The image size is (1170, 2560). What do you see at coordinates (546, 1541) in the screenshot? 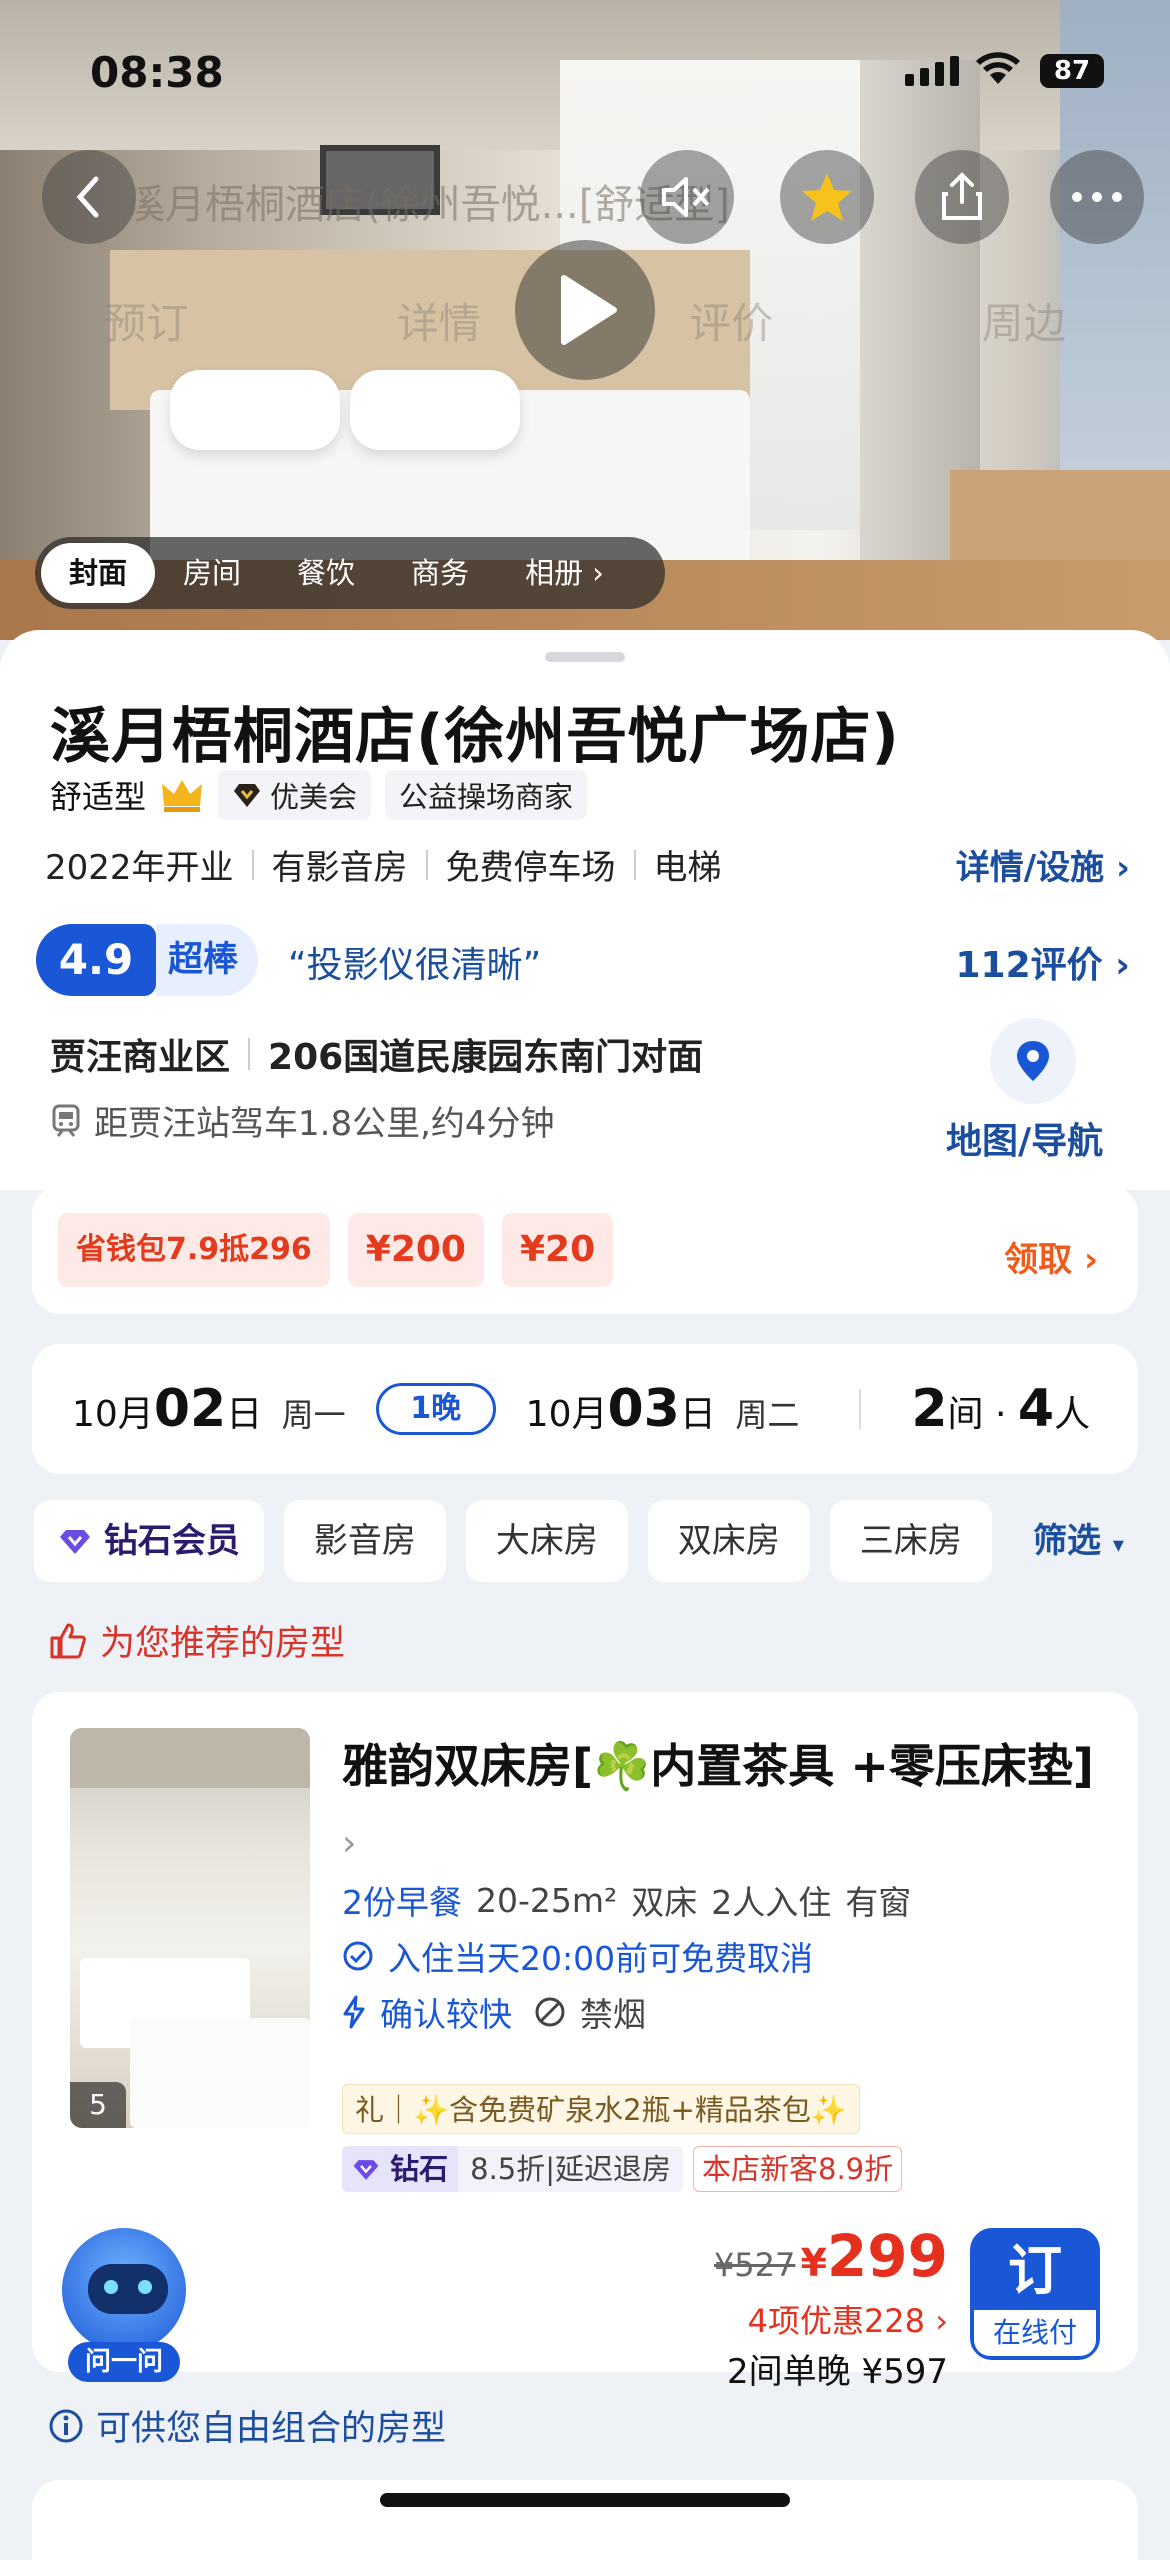
I see `filter-chip-king-room: 大床房` at bounding box center [546, 1541].